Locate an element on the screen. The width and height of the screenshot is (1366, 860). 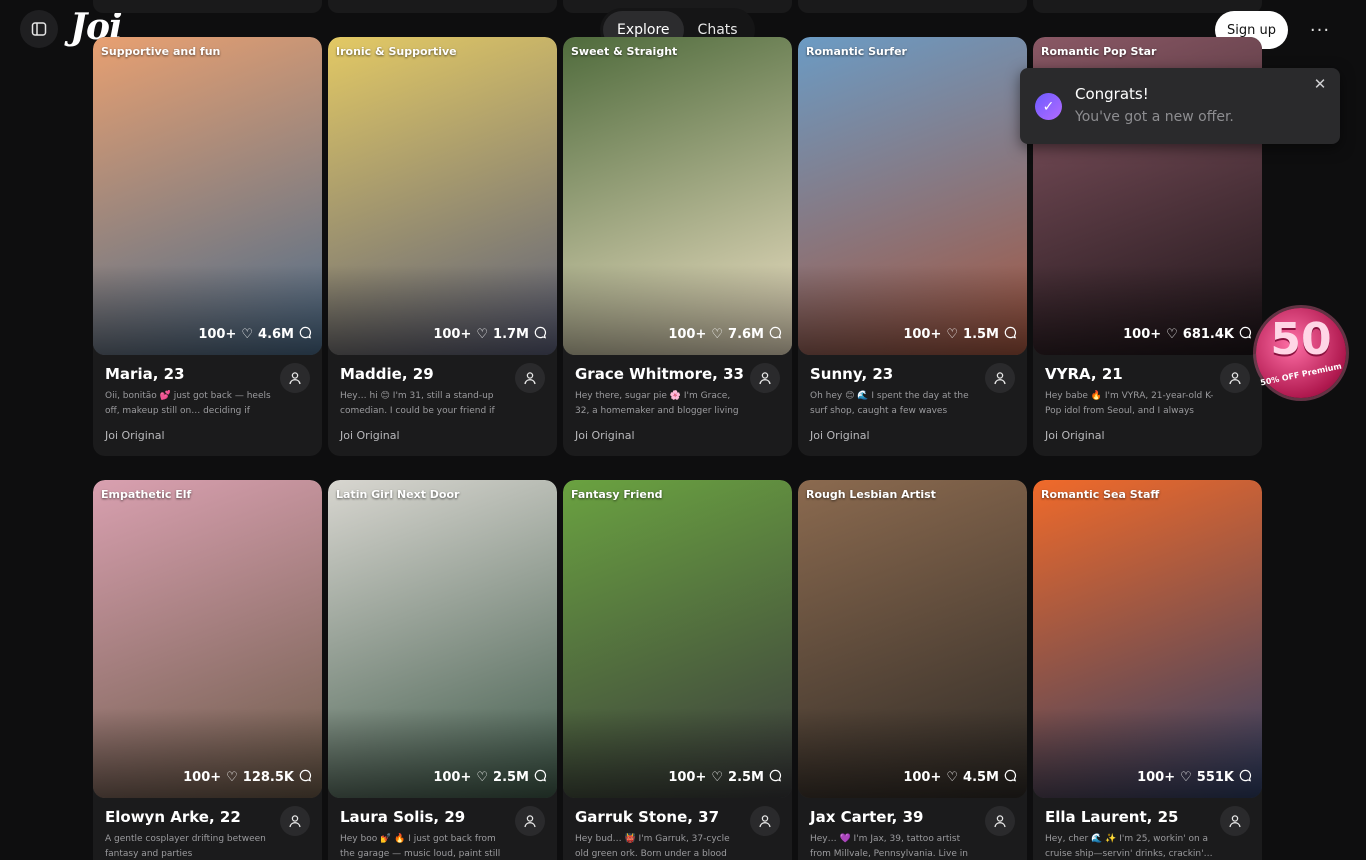
character-name: Garruk Stone, 37 is located at coordinates (647, 817).